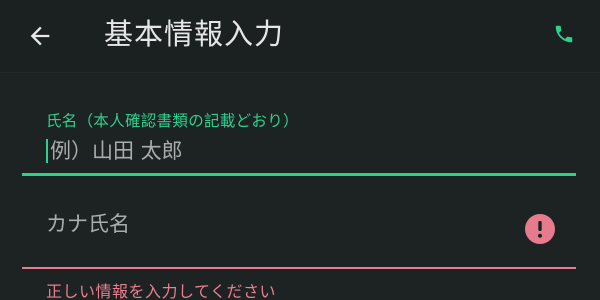  Describe the element at coordinates (261, 224) in the screenshot. I see `kana-name-input` at that location.